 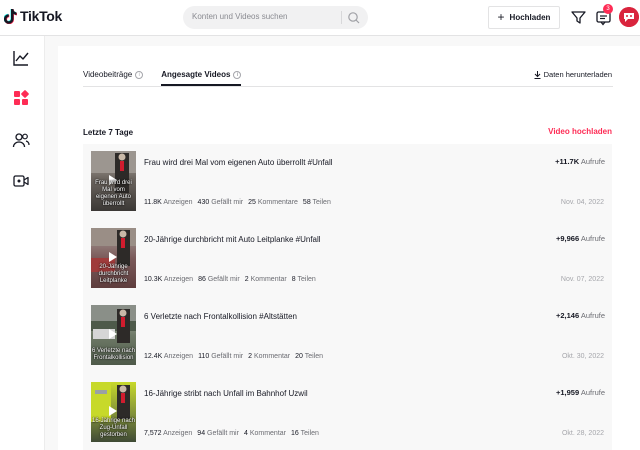 What do you see at coordinates (202, 279) in the screenshot?
I see `likes-value: 86` at bounding box center [202, 279].